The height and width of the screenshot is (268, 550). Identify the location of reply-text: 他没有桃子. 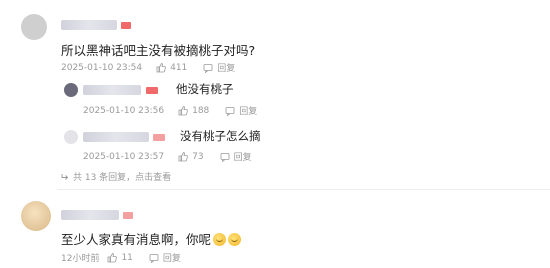
(205, 89).